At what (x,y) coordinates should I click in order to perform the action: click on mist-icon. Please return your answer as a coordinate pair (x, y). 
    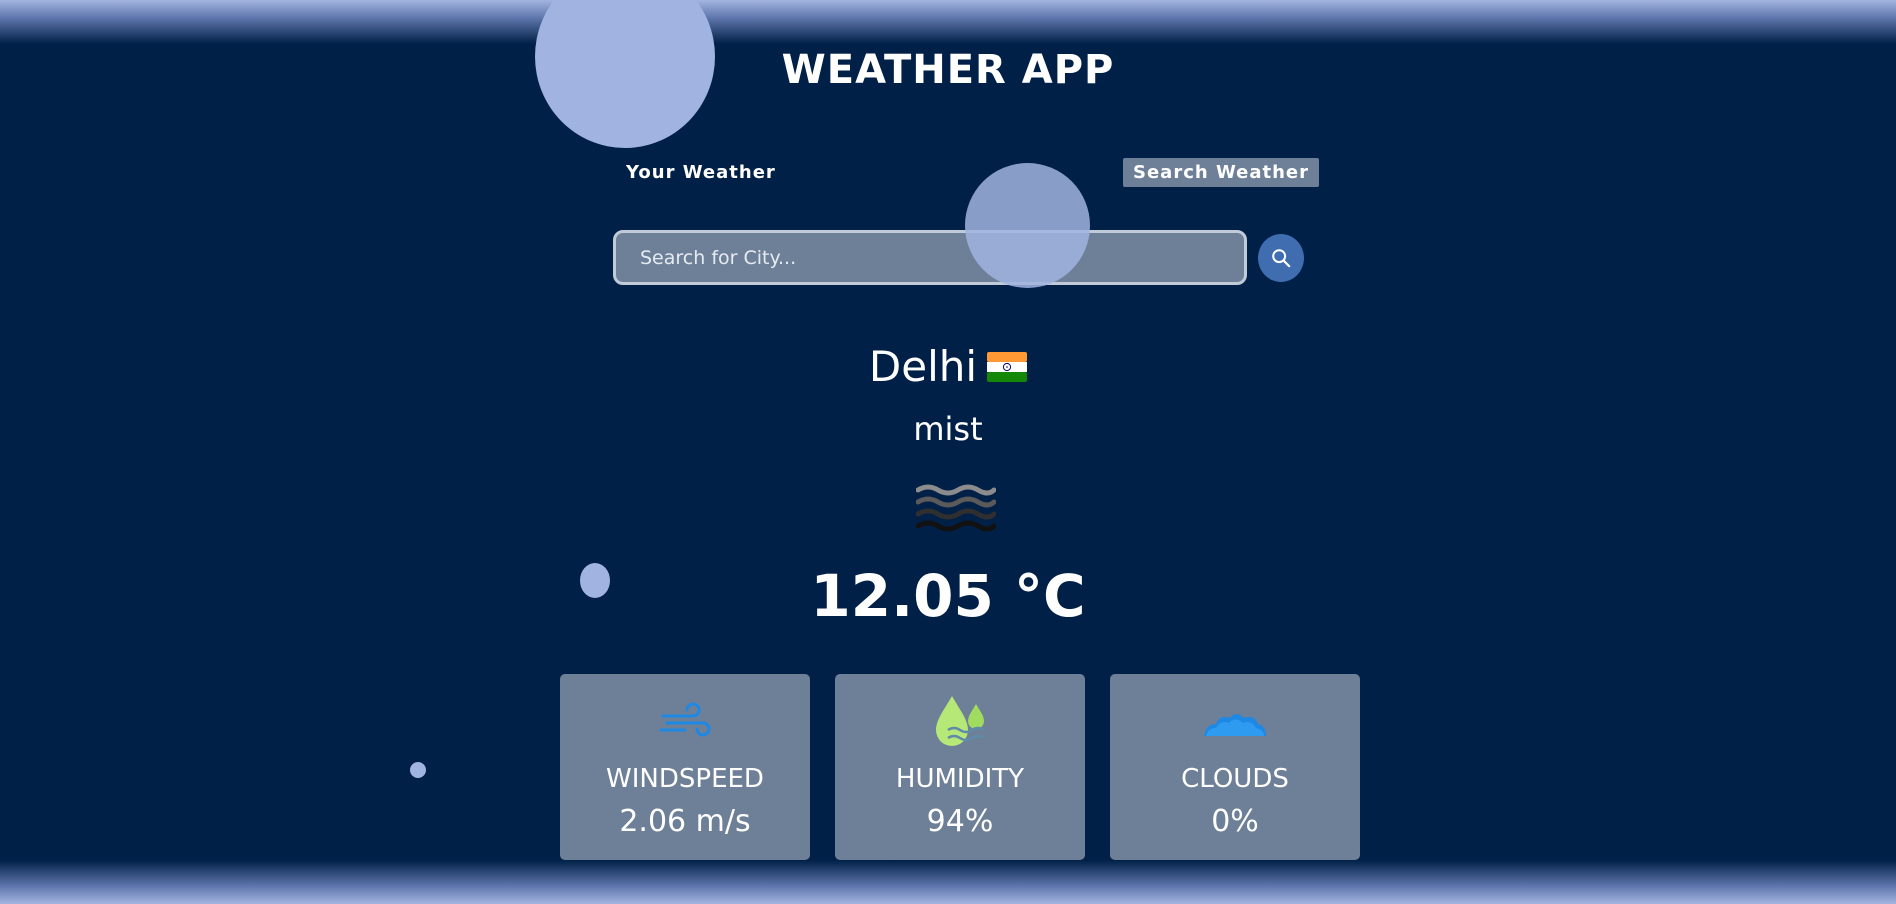
    Looking at the image, I should click on (956, 508).